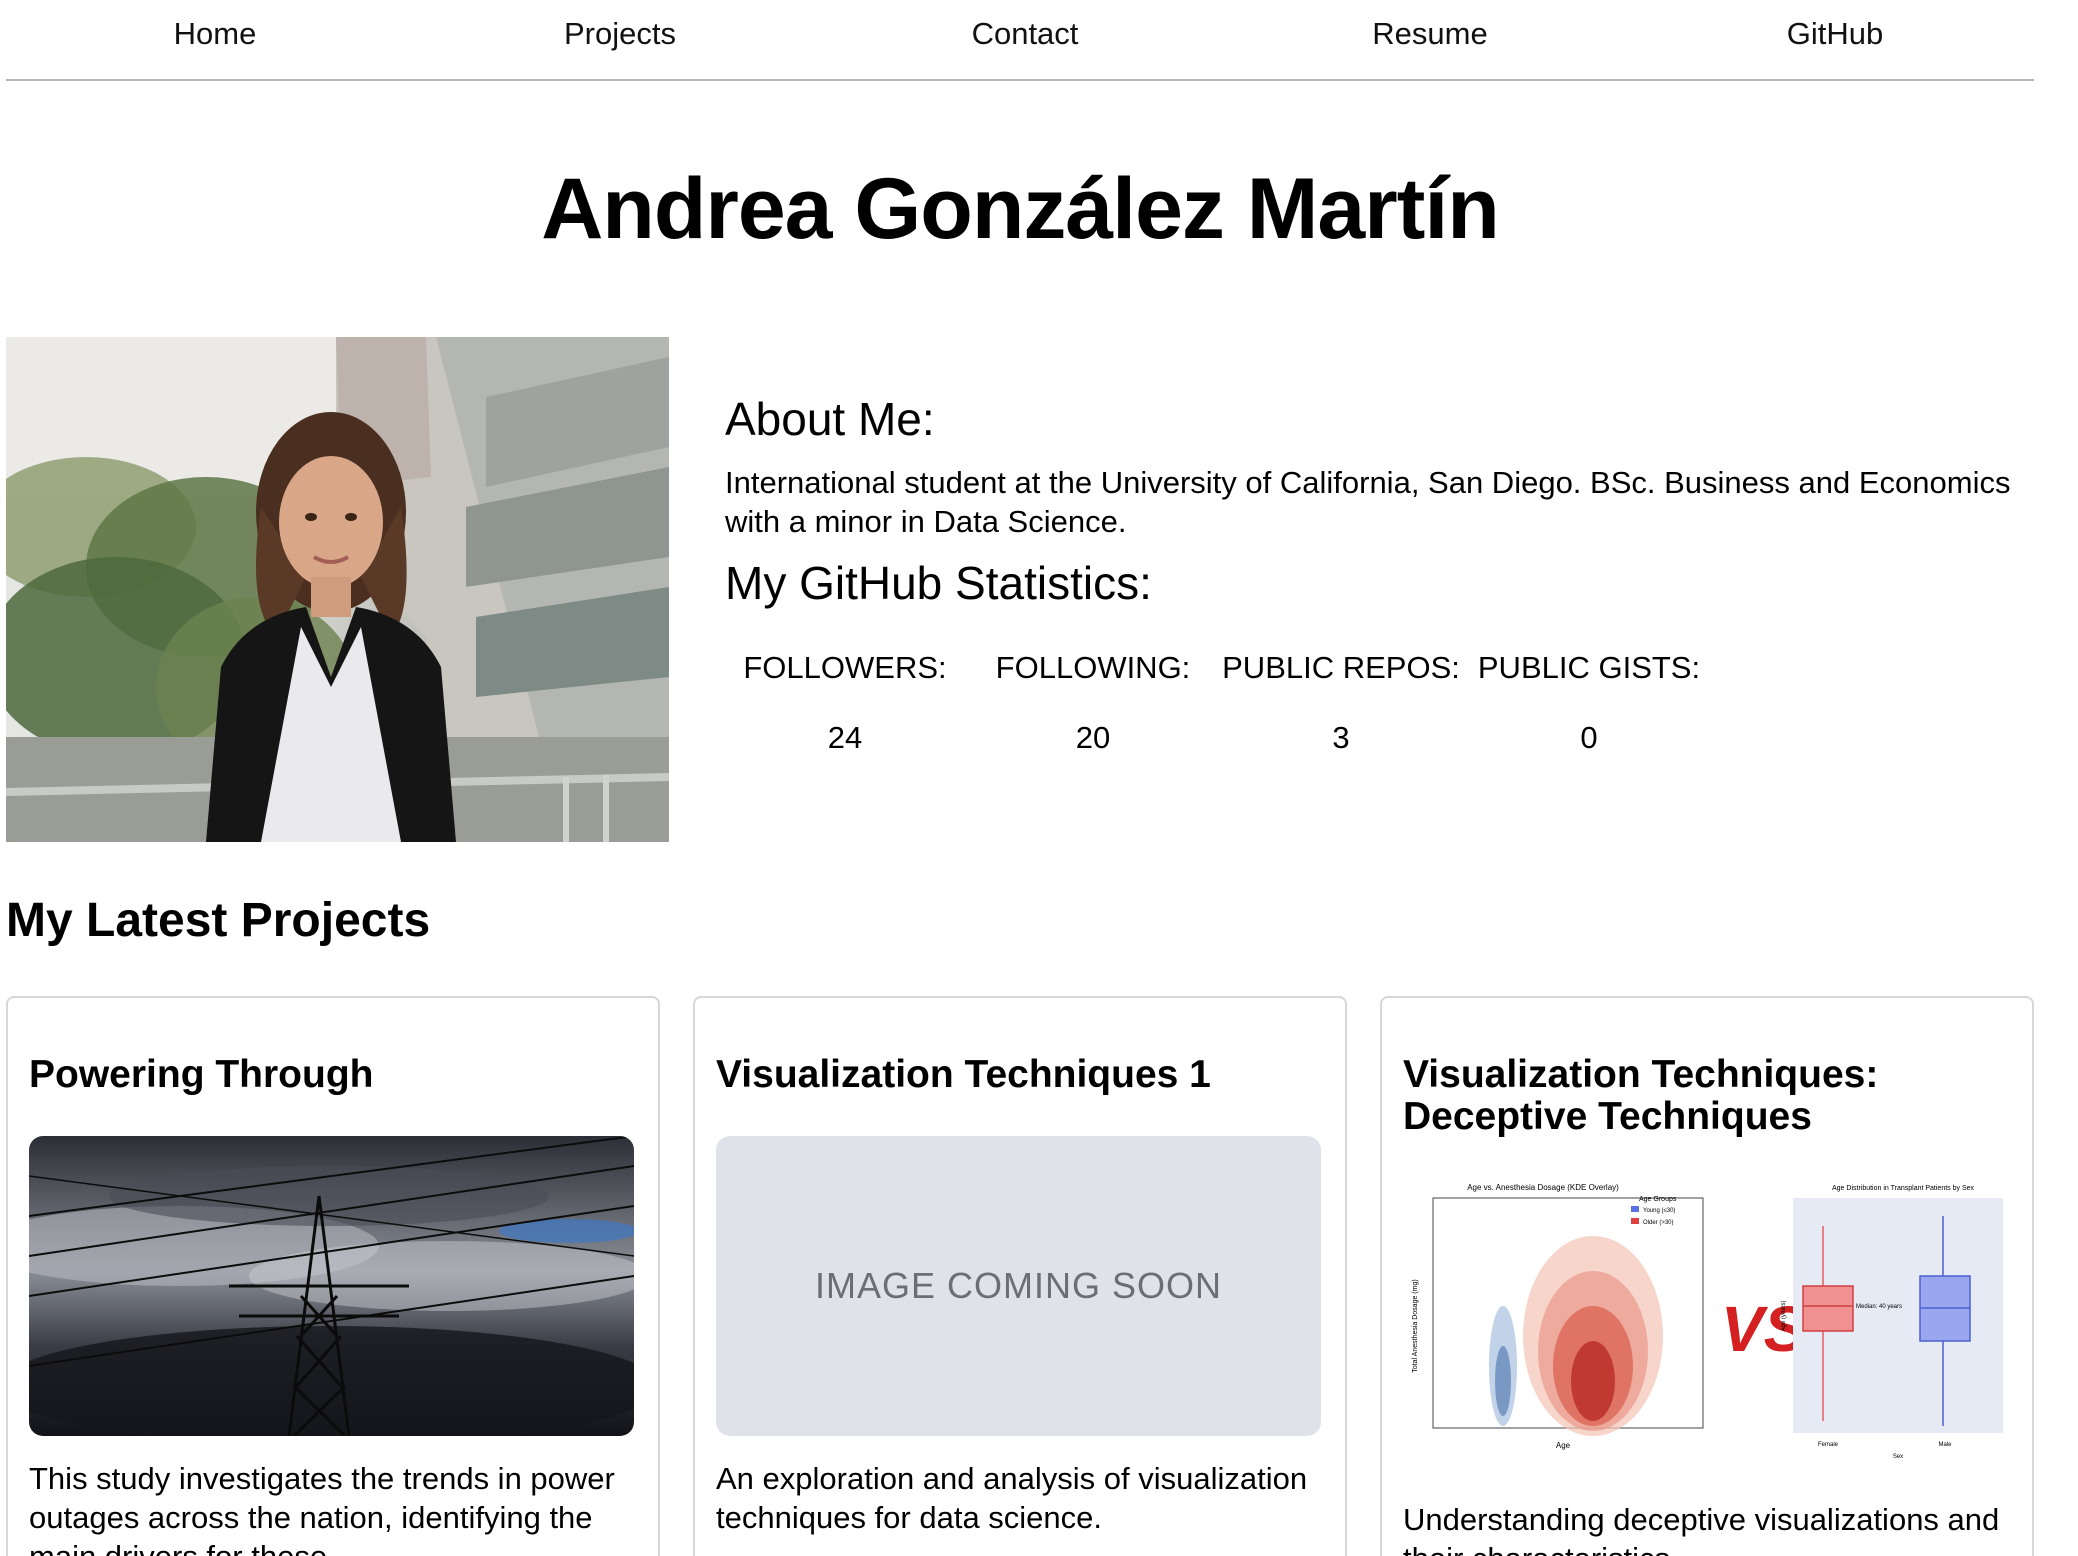 Image resolution: width=2078 pixels, height=1556 pixels. Describe the element at coordinates (1093, 737) in the screenshot. I see `stat-value: 20` at that location.